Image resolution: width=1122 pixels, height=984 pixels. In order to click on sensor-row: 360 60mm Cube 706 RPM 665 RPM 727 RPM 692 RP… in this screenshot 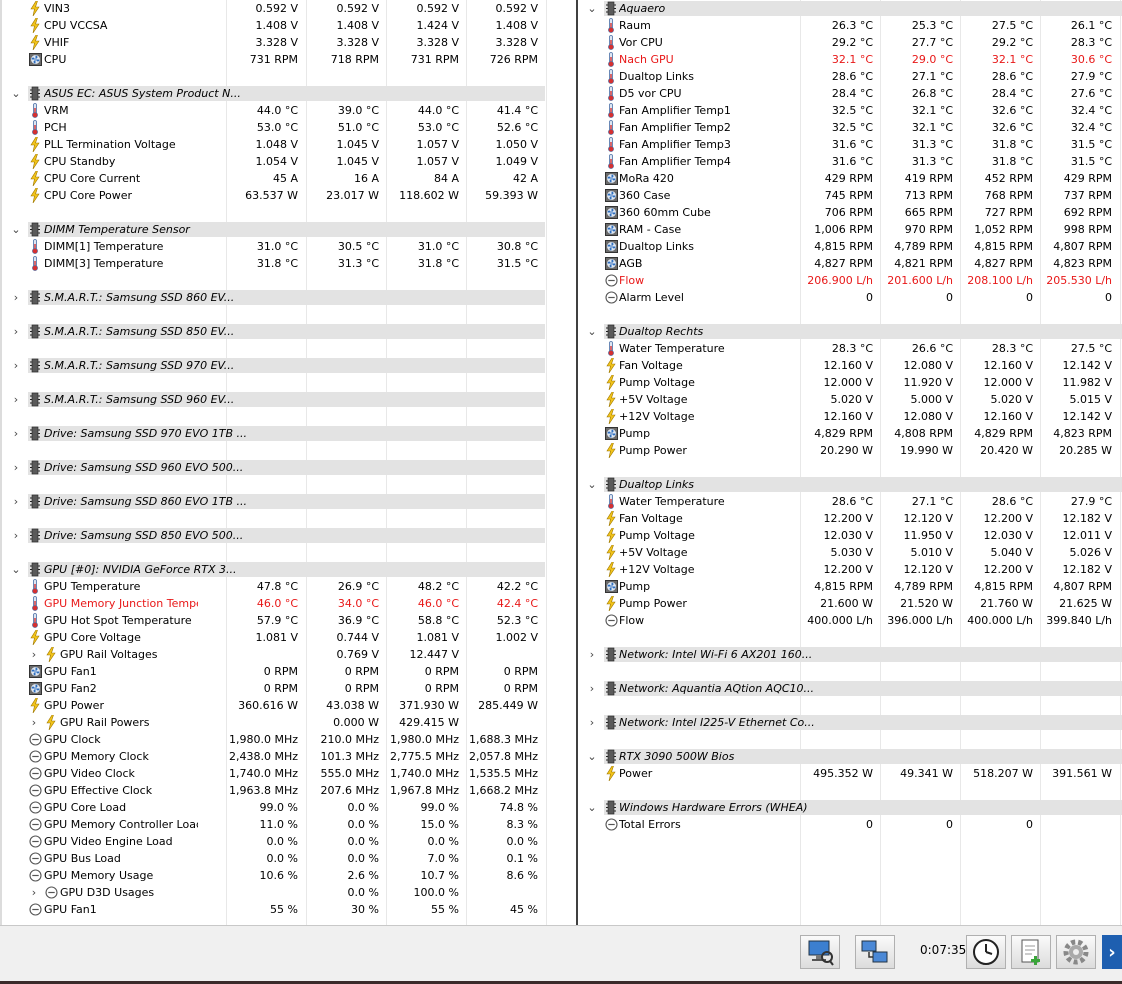, I will do `click(851, 212)`.